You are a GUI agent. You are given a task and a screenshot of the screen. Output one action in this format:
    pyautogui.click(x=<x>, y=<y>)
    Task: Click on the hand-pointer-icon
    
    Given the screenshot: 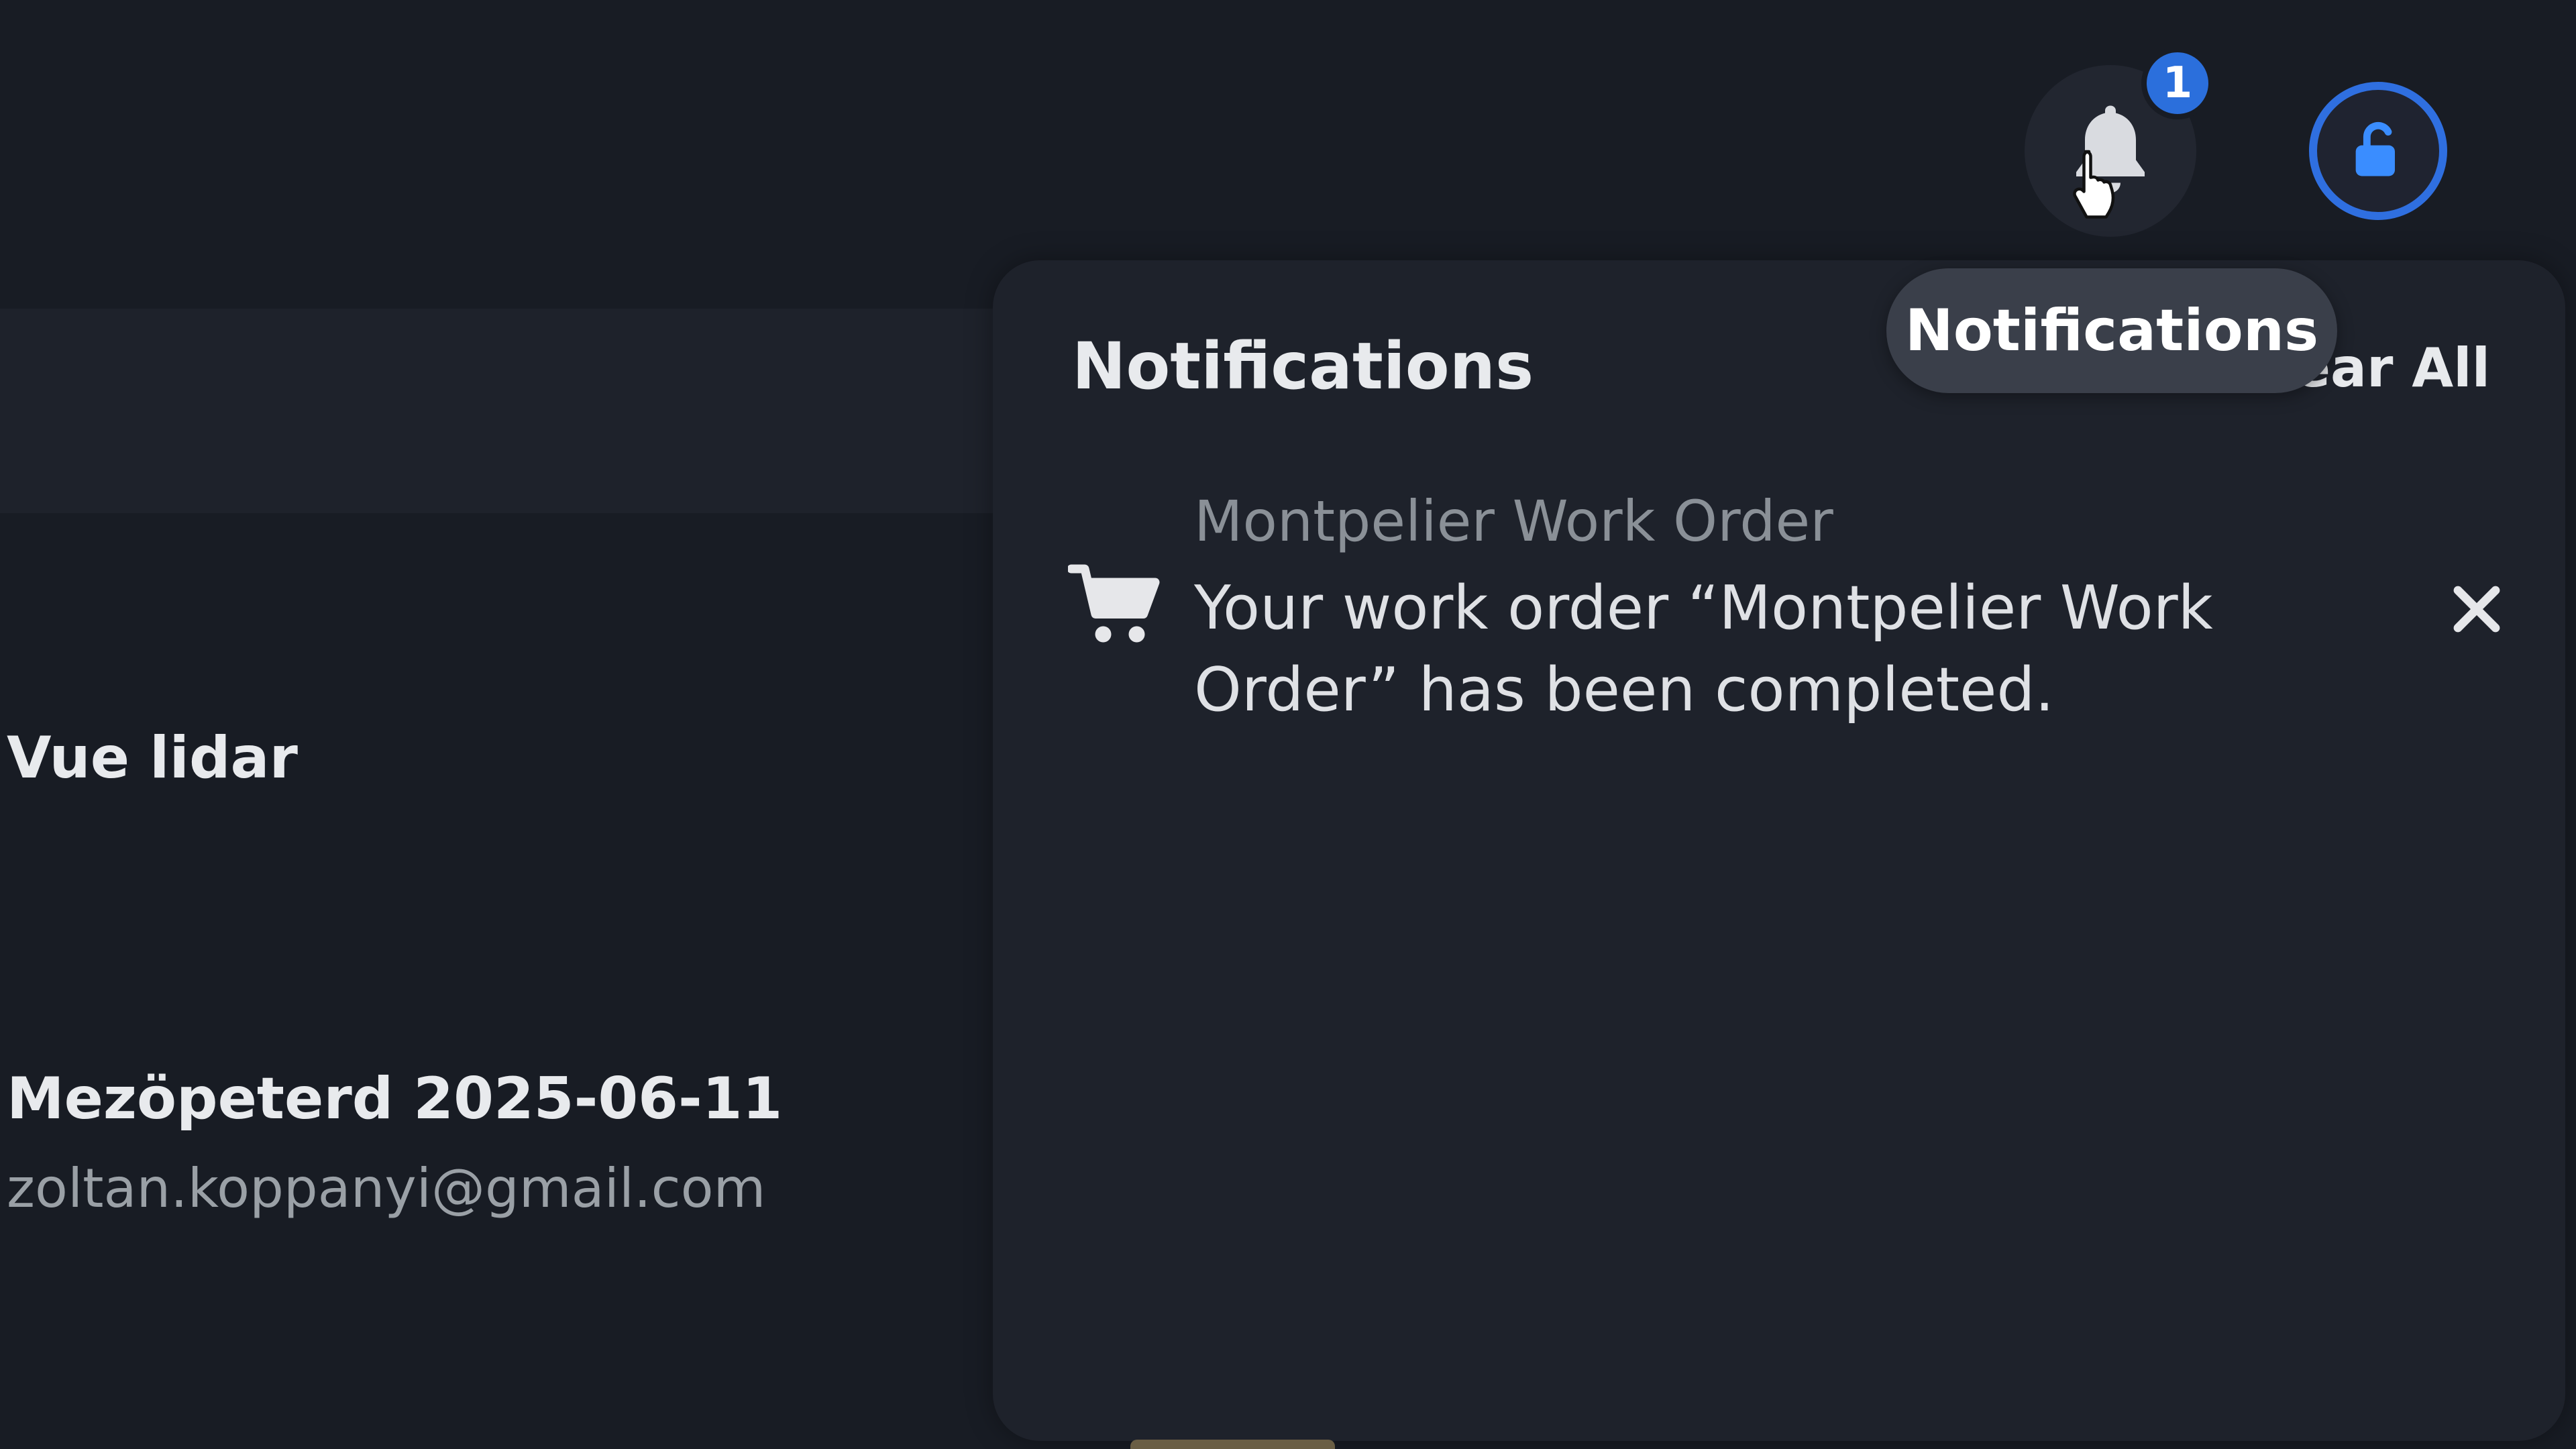 What is the action you would take?
    pyautogui.click(x=2094, y=184)
    